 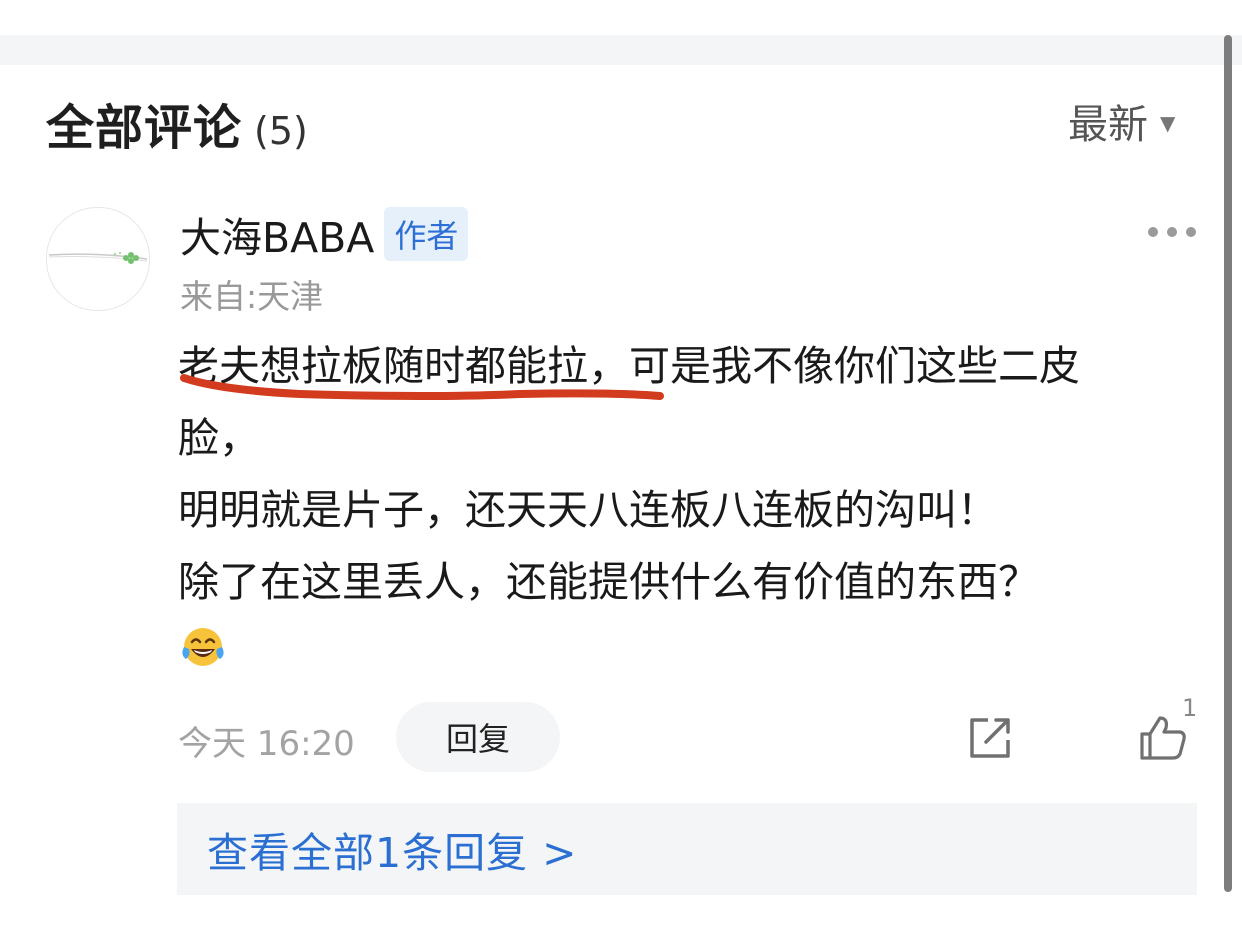 I want to click on comments-count: (5), so click(x=281, y=131).